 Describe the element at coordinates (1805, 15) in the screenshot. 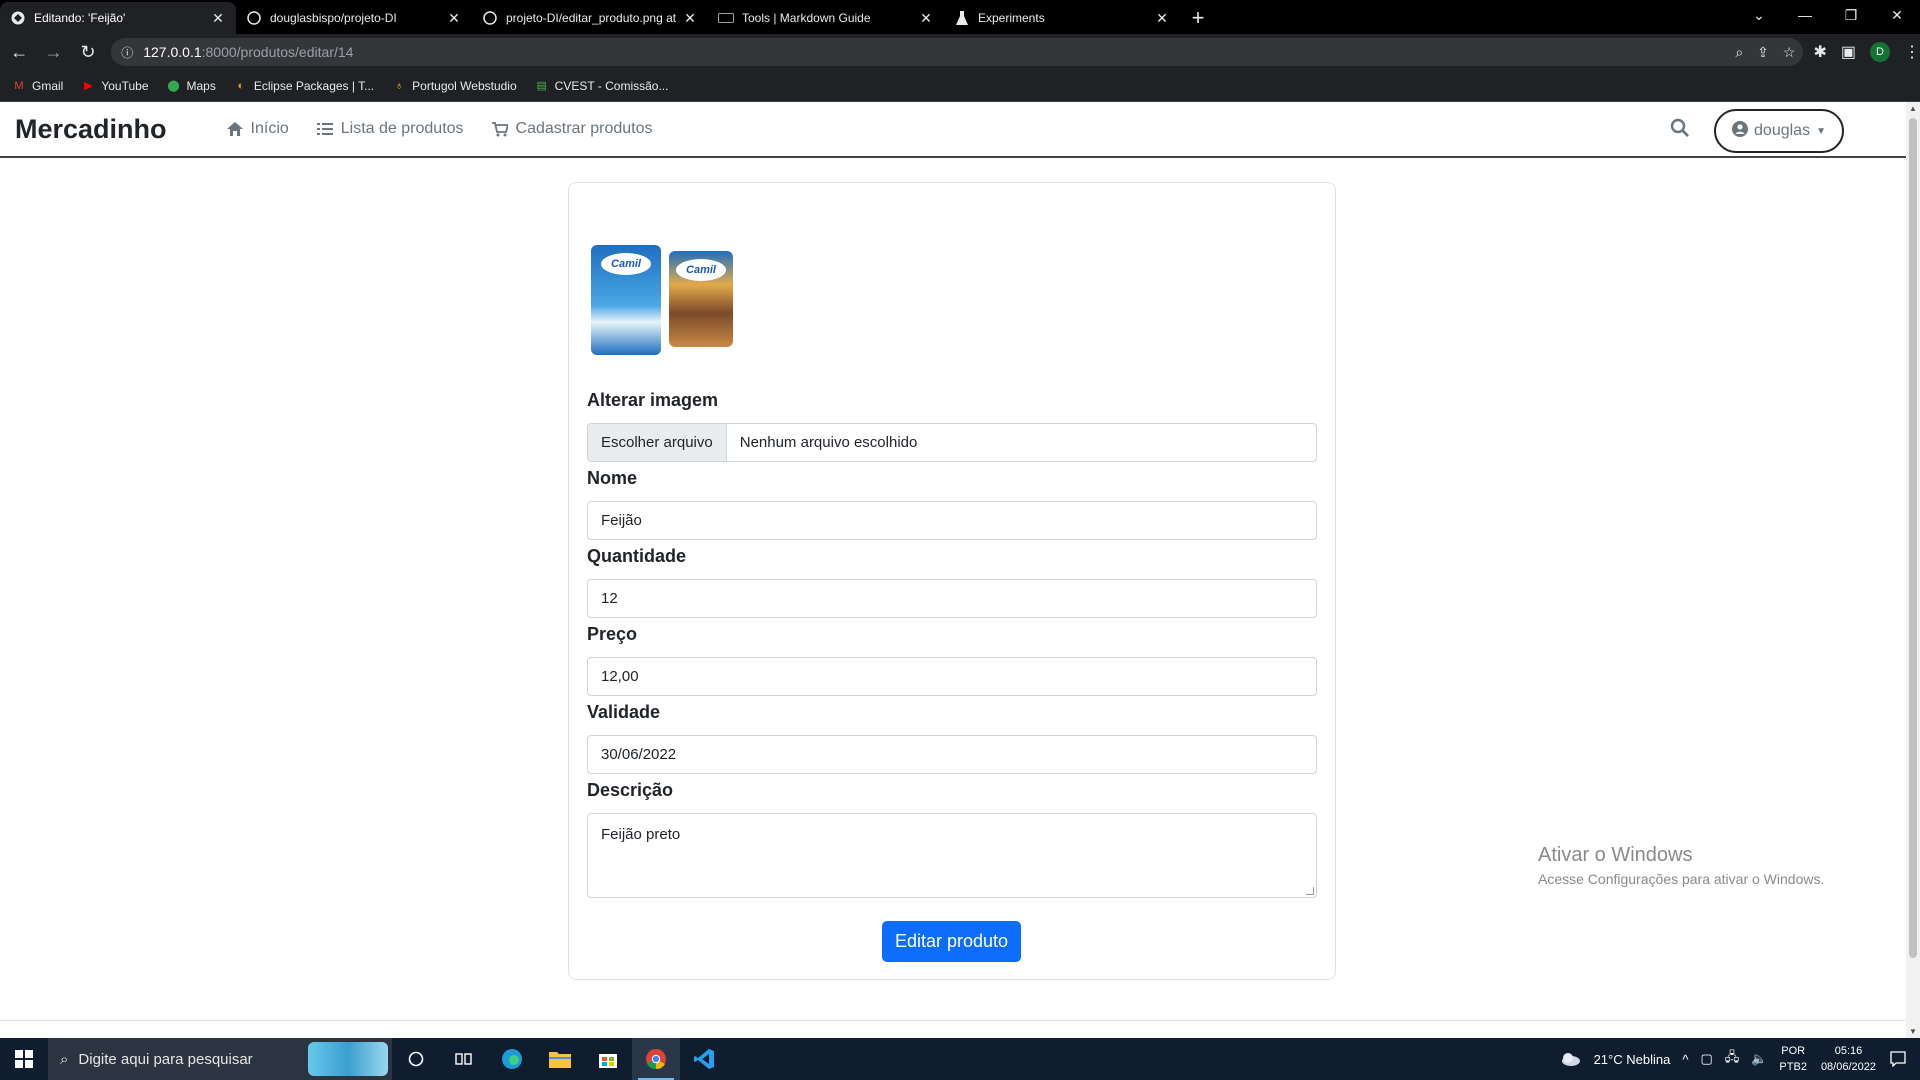

I see `minimize-icon: —` at that location.